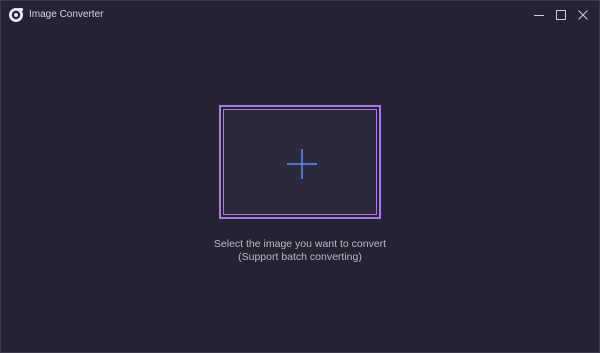 This screenshot has height=353, width=600. I want to click on close-button, so click(583, 15).